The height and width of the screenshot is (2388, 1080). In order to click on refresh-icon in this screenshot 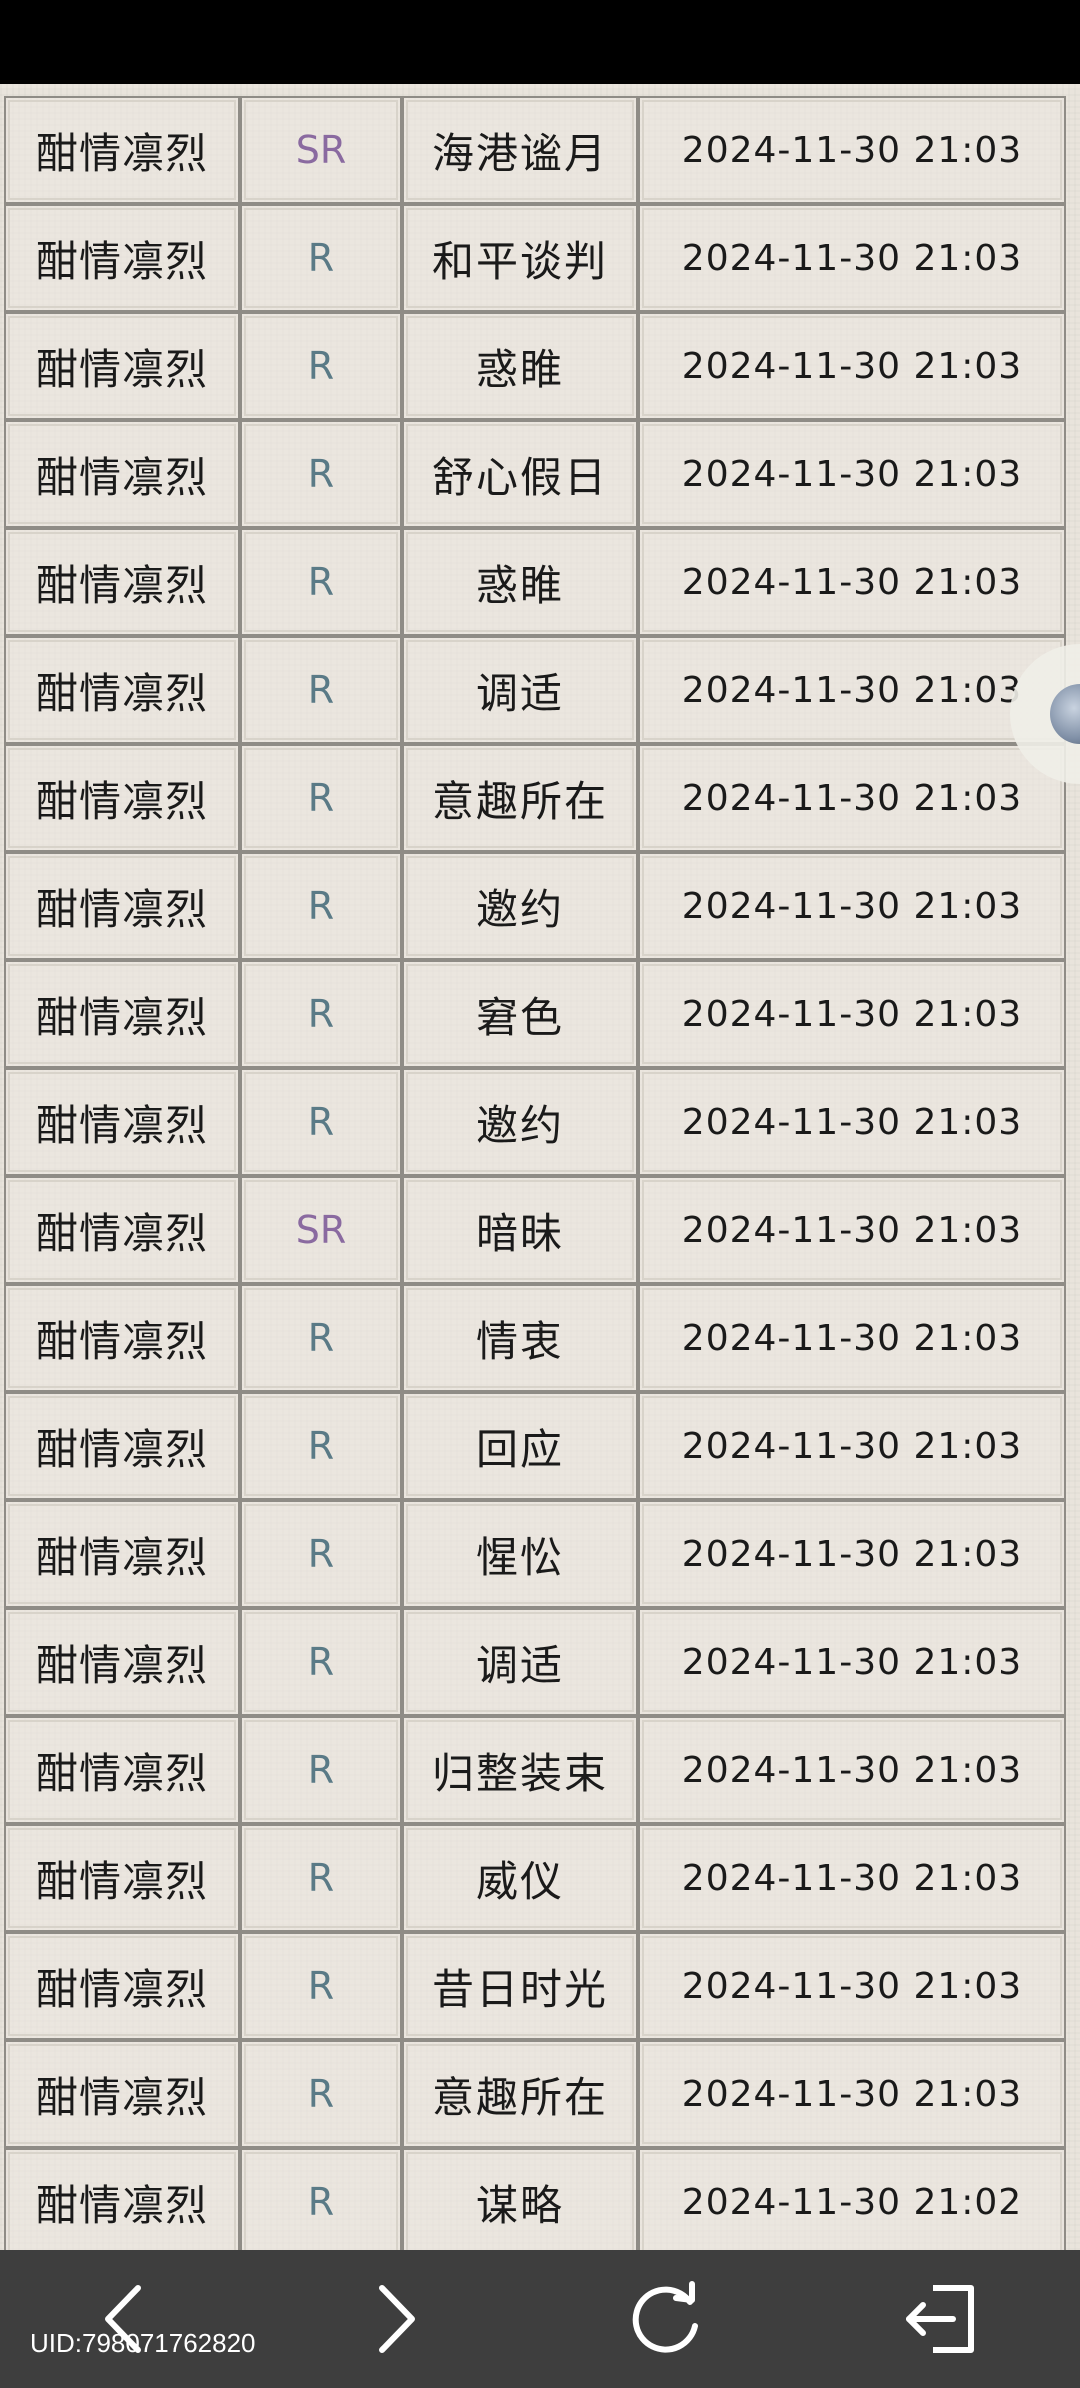, I will do `click(665, 2317)`.